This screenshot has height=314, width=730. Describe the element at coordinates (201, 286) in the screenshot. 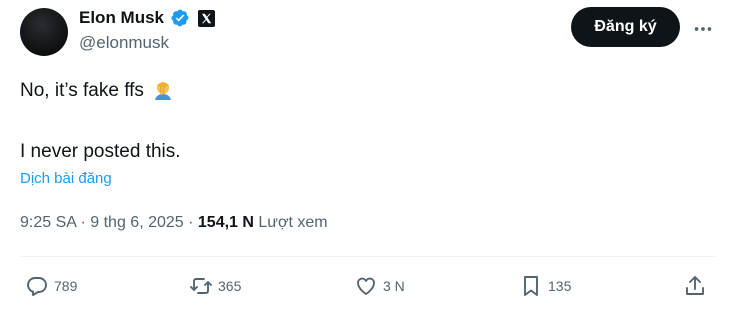

I see `repost-icon` at that location.